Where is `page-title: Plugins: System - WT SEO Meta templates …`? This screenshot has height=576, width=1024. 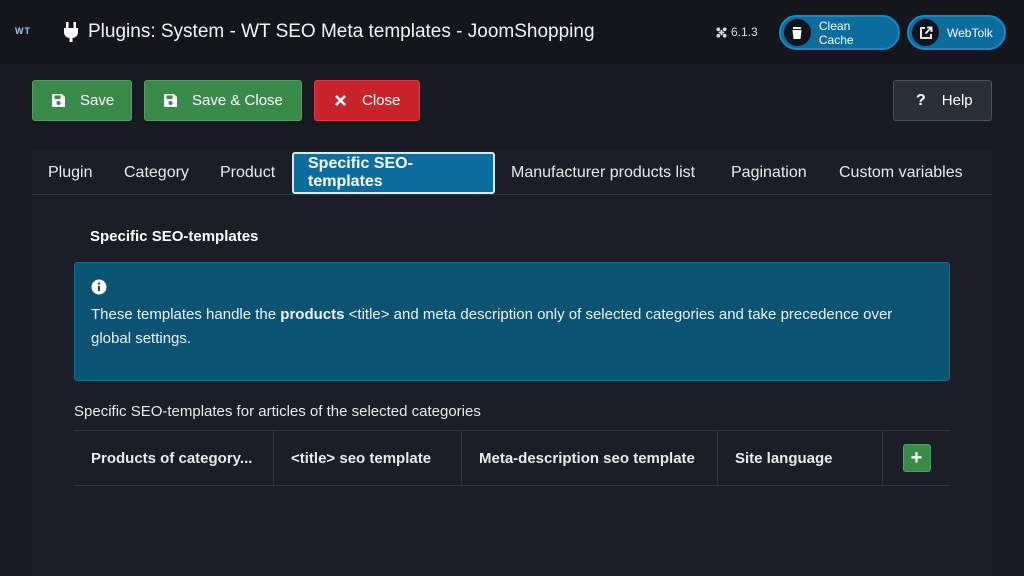 page-title: Plugins: System - WT SEO Meta templates … is located at coordinates (341, 31).